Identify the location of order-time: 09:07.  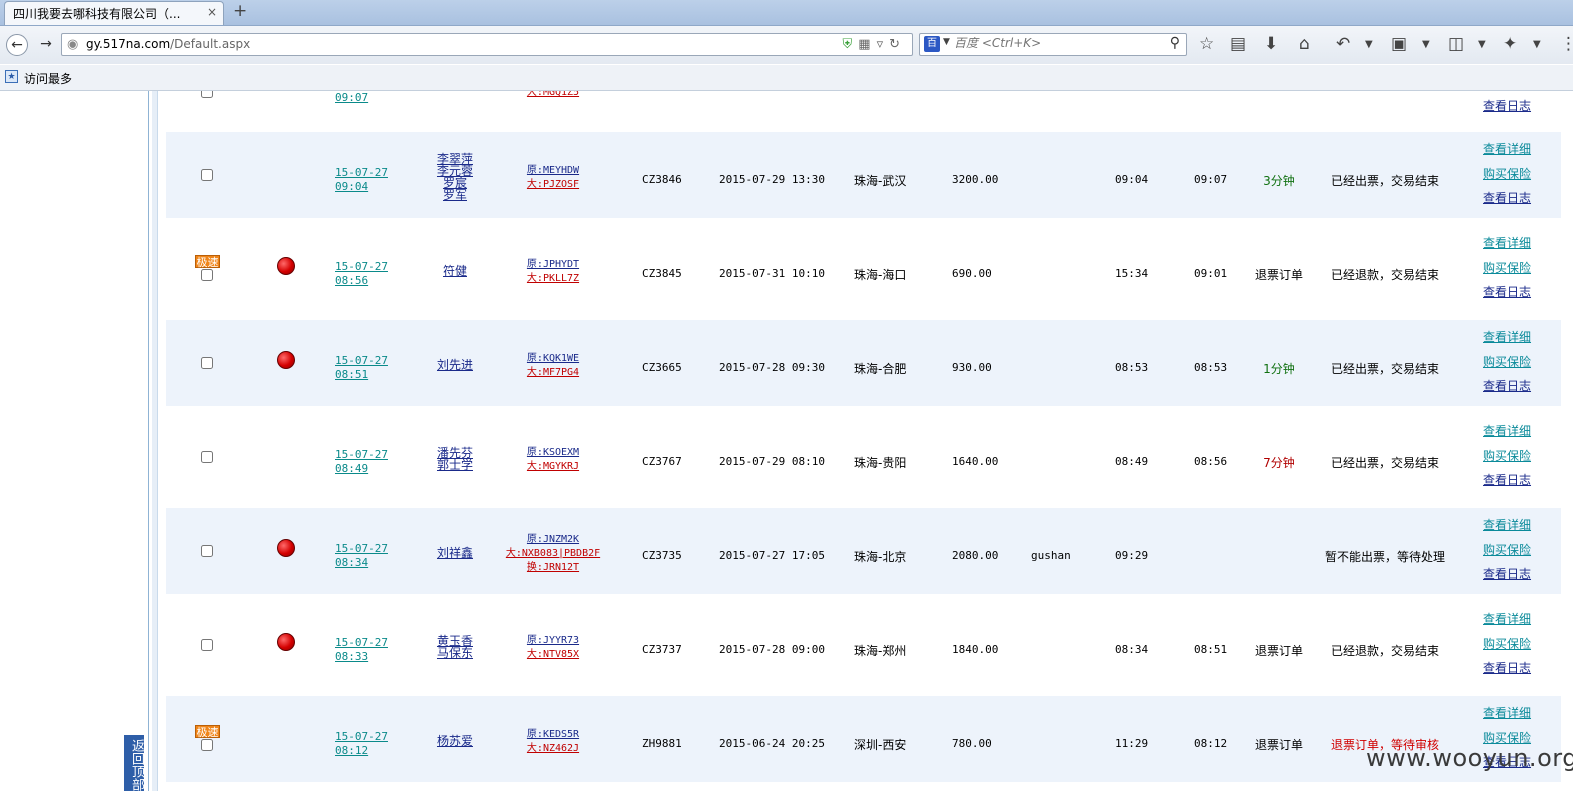
(351, 98).